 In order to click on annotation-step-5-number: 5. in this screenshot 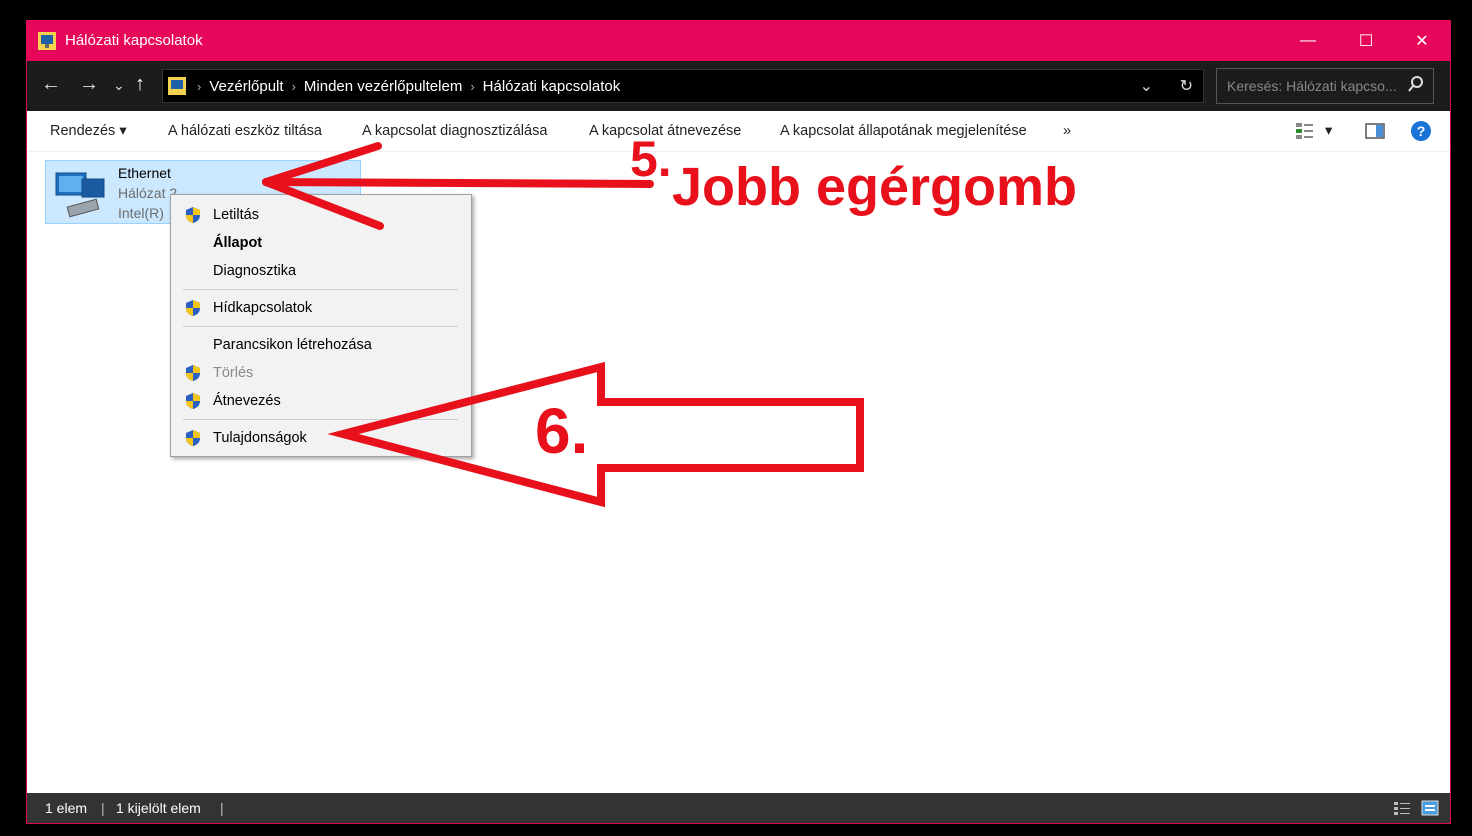, I will do `click(651, 159)`.